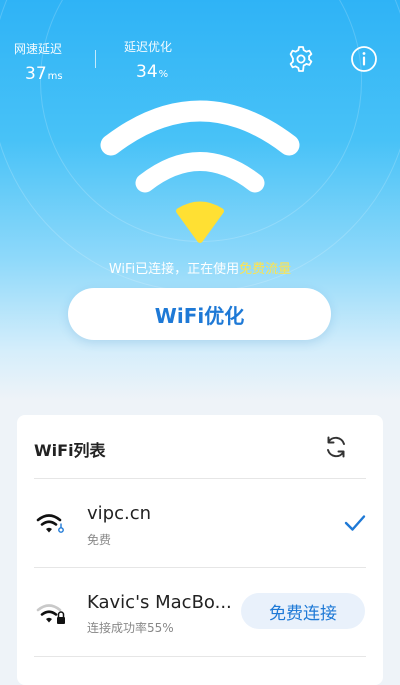  I want to click on latency-value: 37, so click(36, 74).